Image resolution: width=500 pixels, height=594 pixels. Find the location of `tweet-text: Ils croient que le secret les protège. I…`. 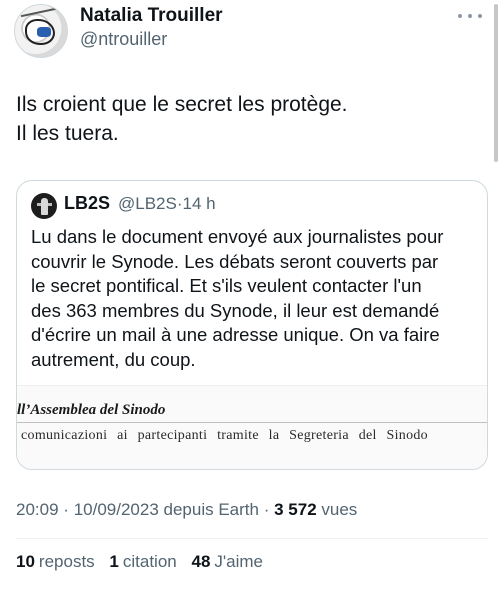

tweet-text: Ils croient que le secret les protège. I… is located at coordinates (246, 119).